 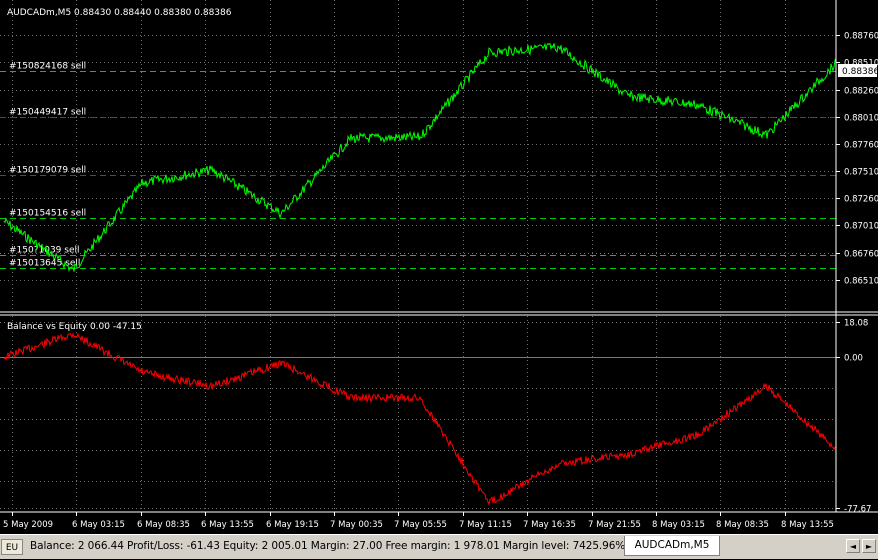 What do you see at coordinates (420, 525) in the screenshot?
I see `time-axis-label: 7 May 05:55` at bounding box center [420, 525].